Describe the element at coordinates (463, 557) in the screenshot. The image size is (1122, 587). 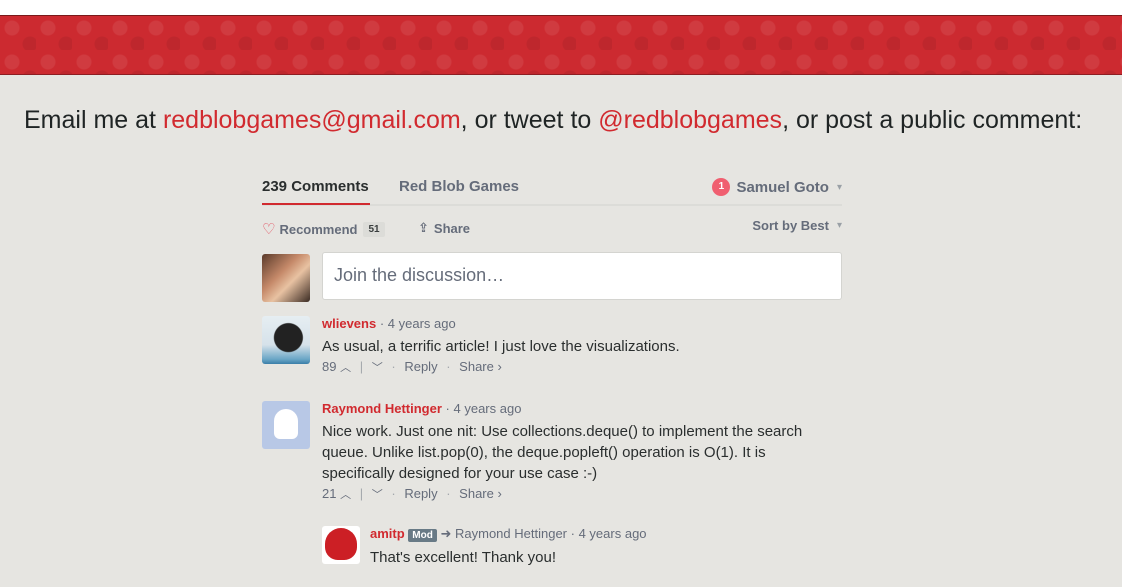
I see `comment-text: That's excellent! Thank you!` at that location.